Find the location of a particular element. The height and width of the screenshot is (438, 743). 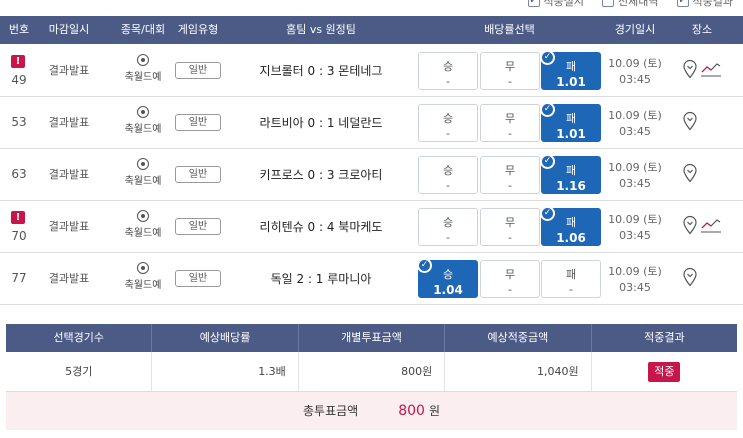

odds-lose-button: ✓ 패 1.16 is located at coordinates (570, 174).